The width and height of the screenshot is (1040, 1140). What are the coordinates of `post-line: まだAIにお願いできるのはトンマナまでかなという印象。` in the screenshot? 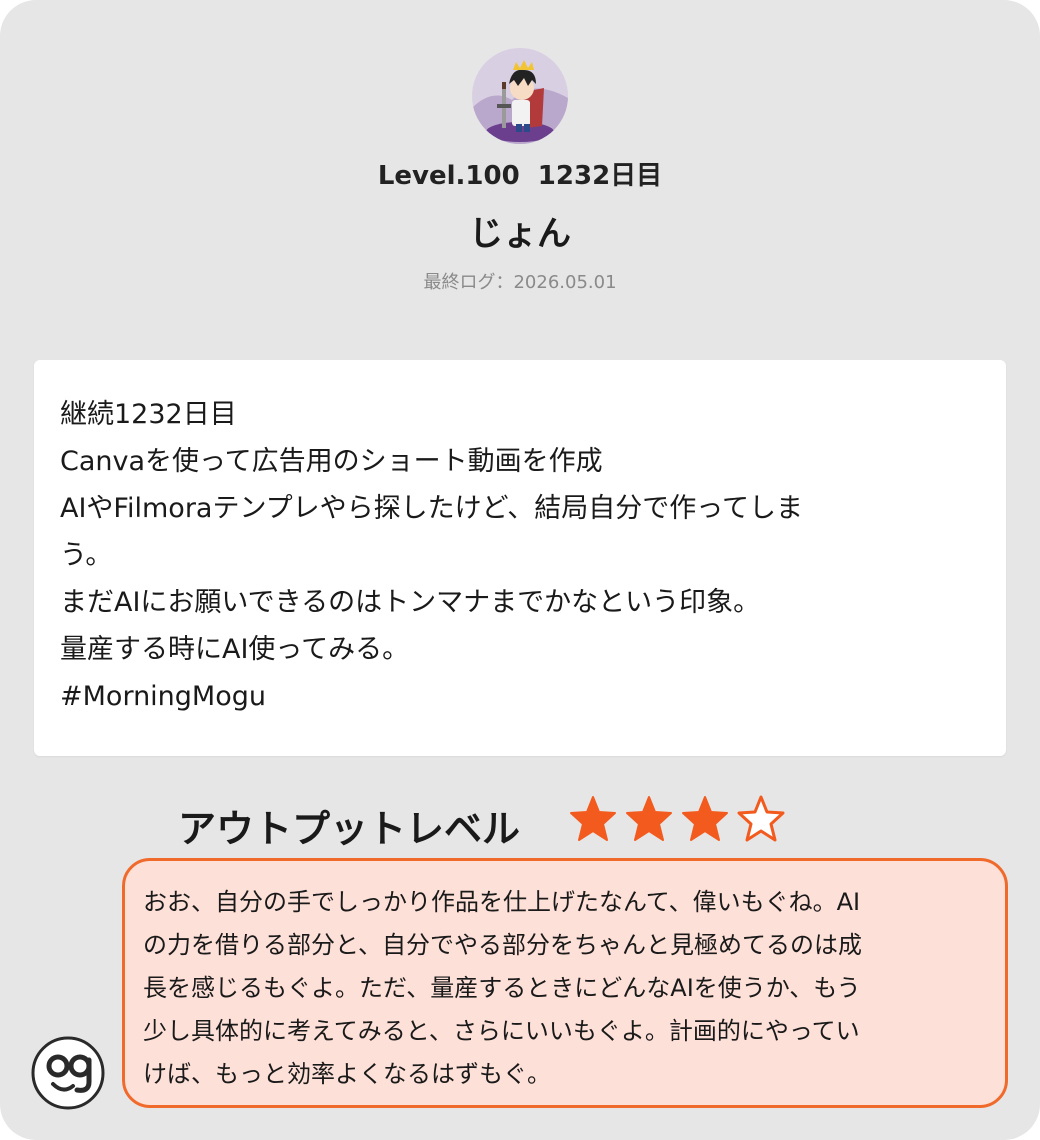 It's located at (410, 602).